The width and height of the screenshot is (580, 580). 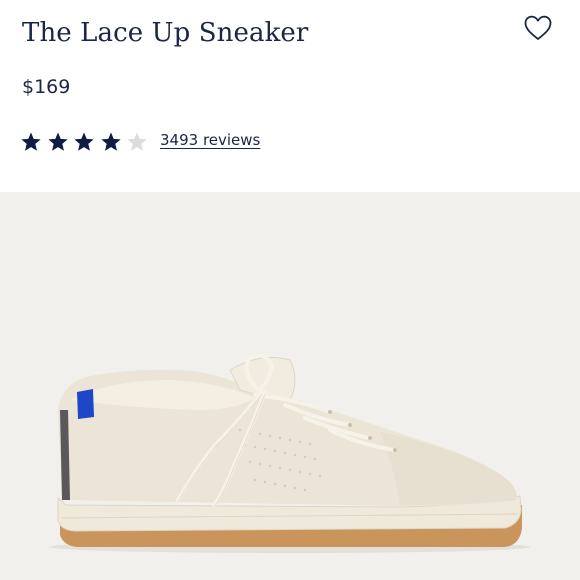 I want to click on star-rating, so click(x=86, y=142).